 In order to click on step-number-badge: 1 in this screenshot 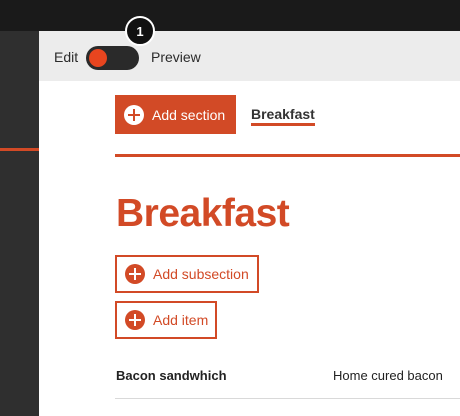, I will do `click(140, 31)`.